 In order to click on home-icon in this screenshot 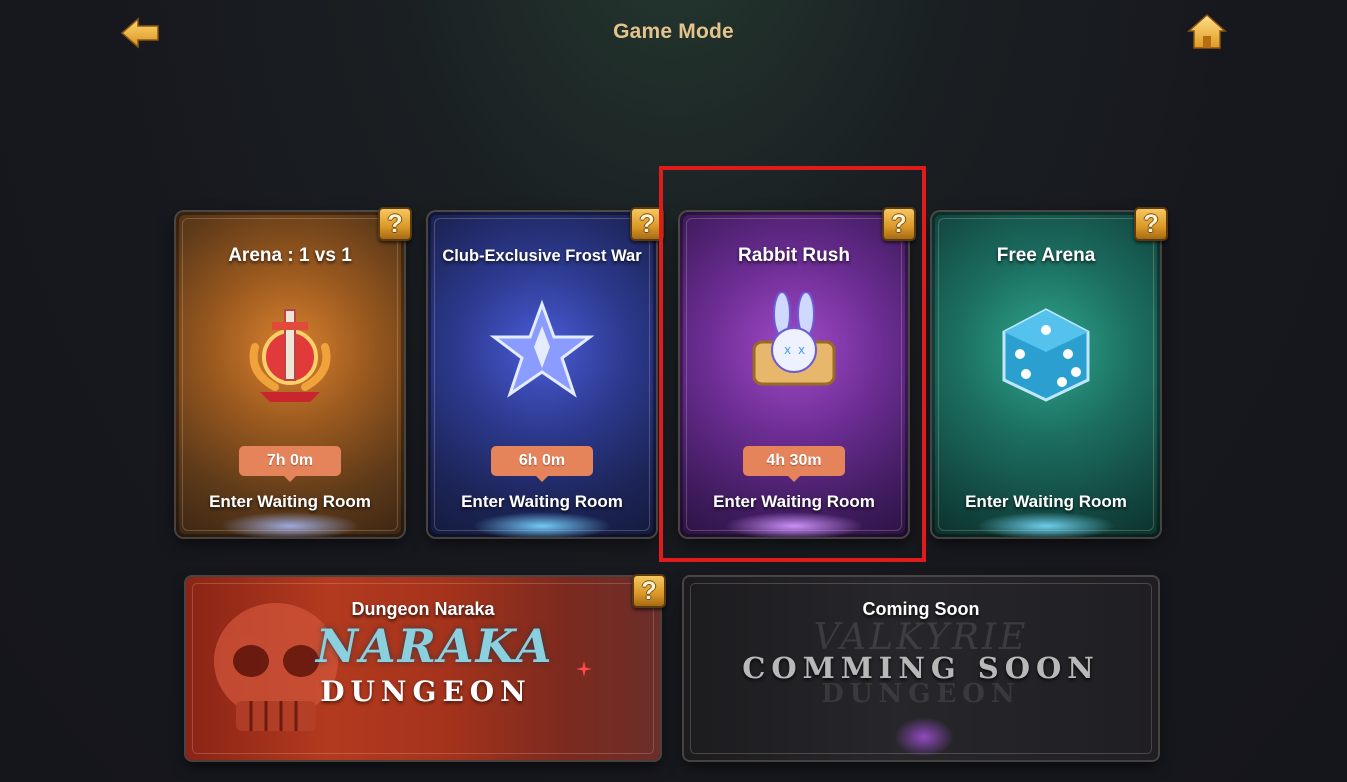, I will do `click(1207, 32)`.